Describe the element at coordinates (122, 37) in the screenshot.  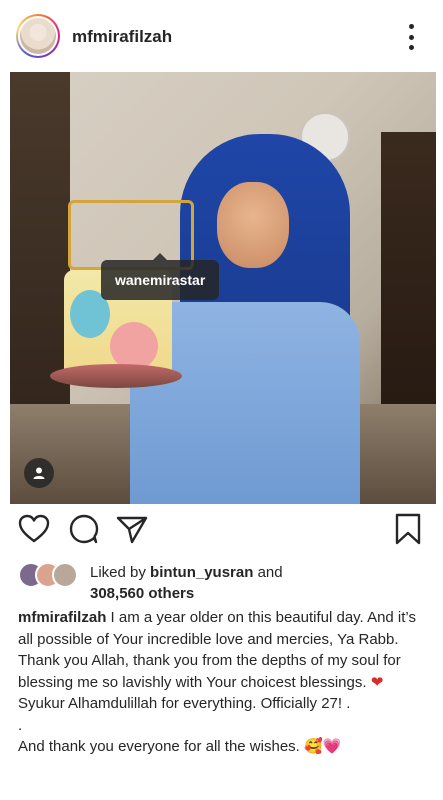
I see `username: mfmirafilzah` at that location.